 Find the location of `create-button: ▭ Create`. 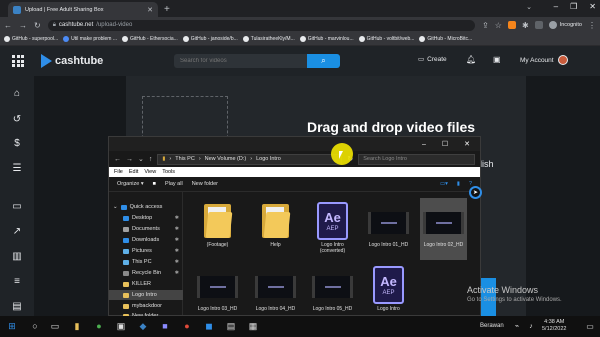

create-button: ▭ Create is located at coordinates (432, 59).